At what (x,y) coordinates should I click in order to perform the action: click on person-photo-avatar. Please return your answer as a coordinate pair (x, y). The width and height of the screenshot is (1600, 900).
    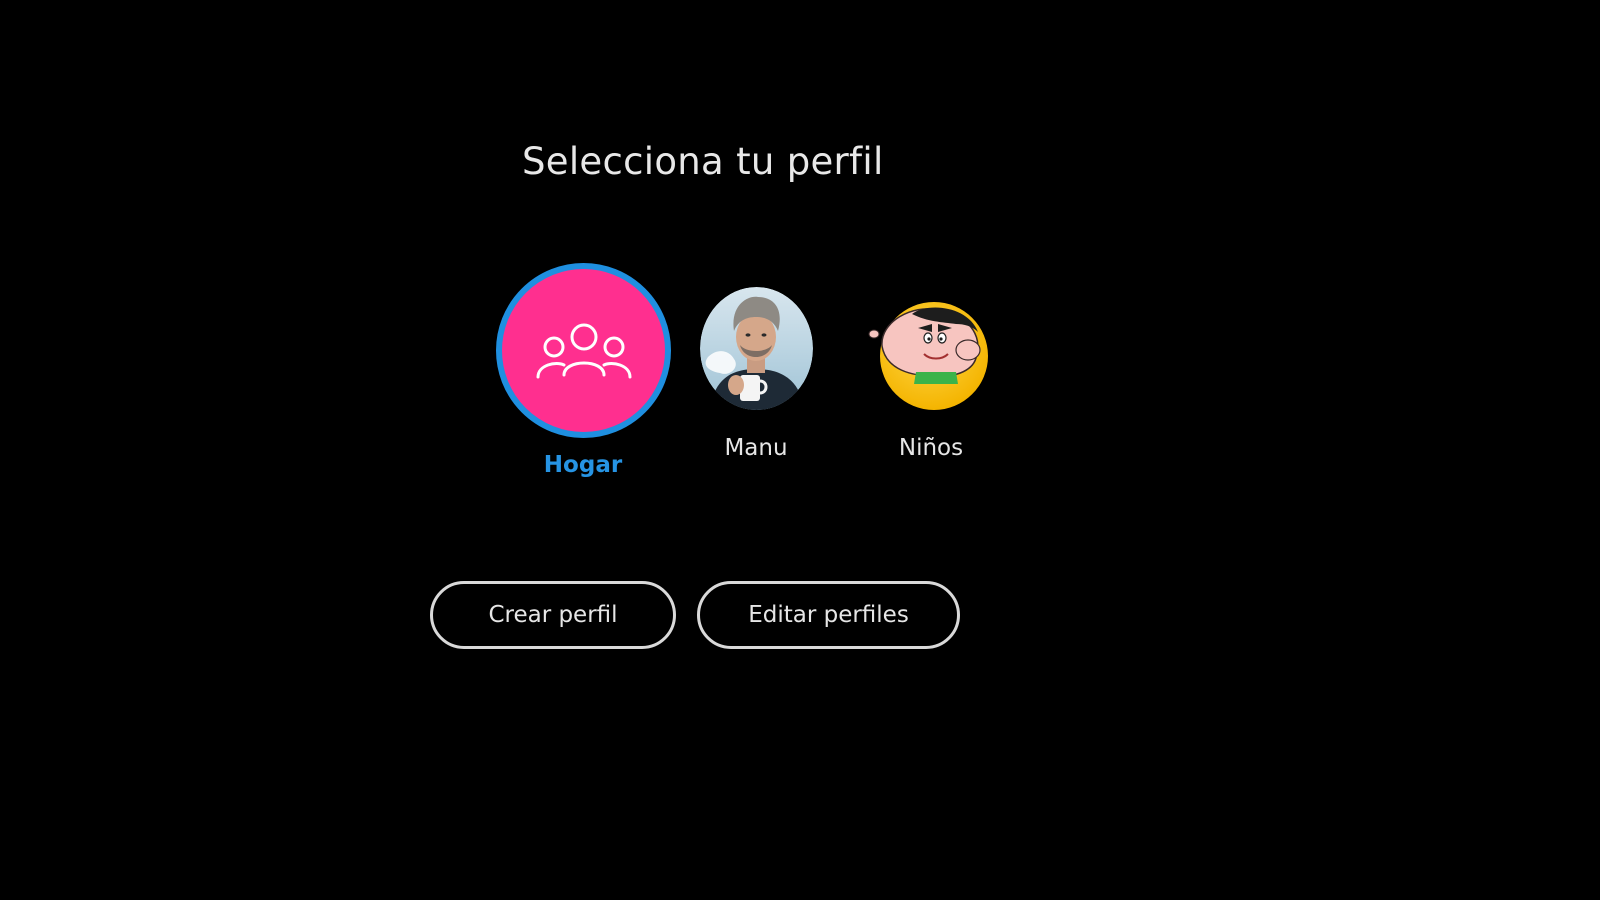
    Looking at the image, I should click on (756, 348).